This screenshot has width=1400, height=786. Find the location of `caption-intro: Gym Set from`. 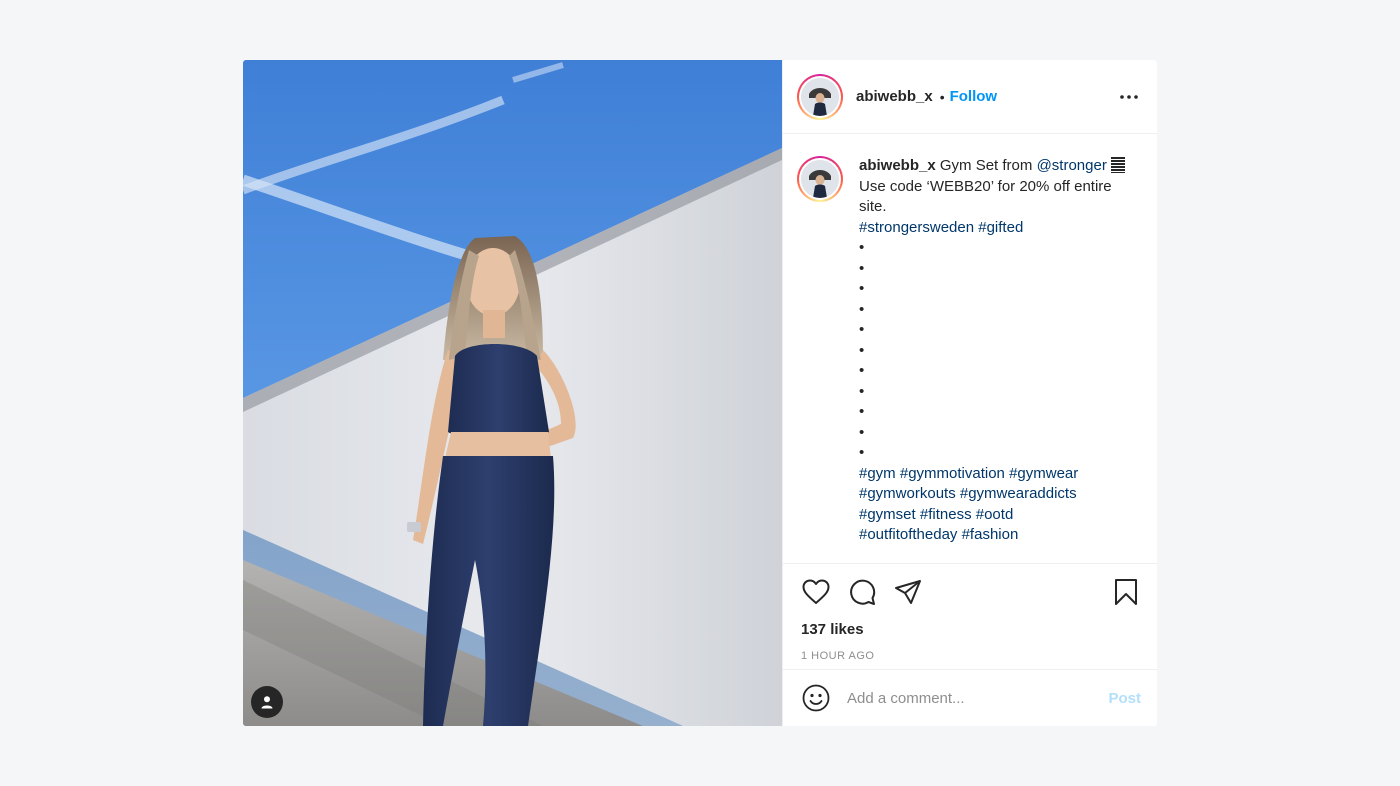

caption-intro: Gym Set from is located at coordinates (986, 165).